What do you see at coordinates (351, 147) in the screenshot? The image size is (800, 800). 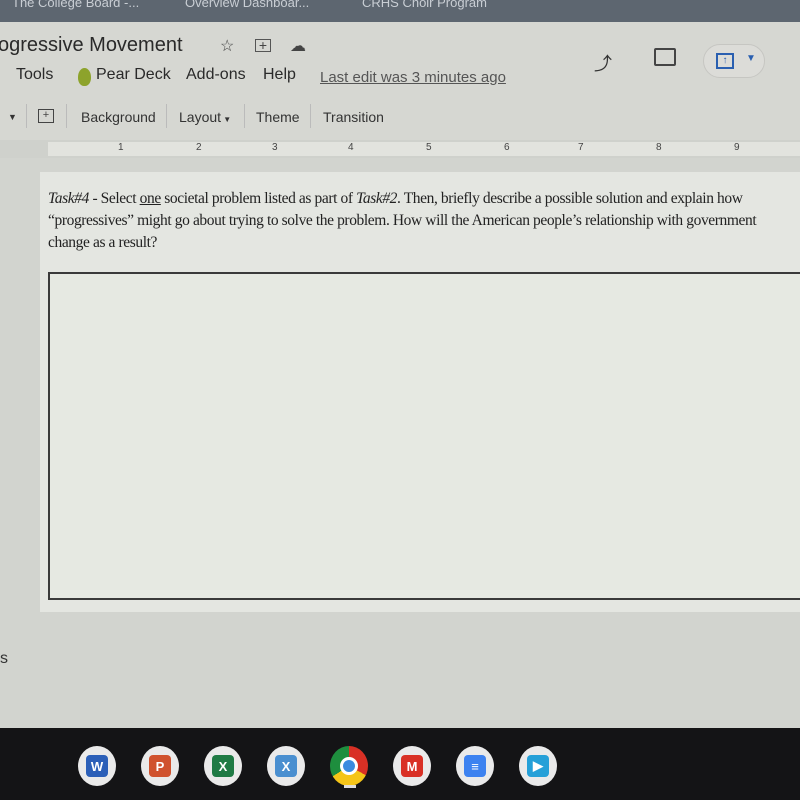 I see `ruler-tick-label: 4` at bounding box center [351, 147].